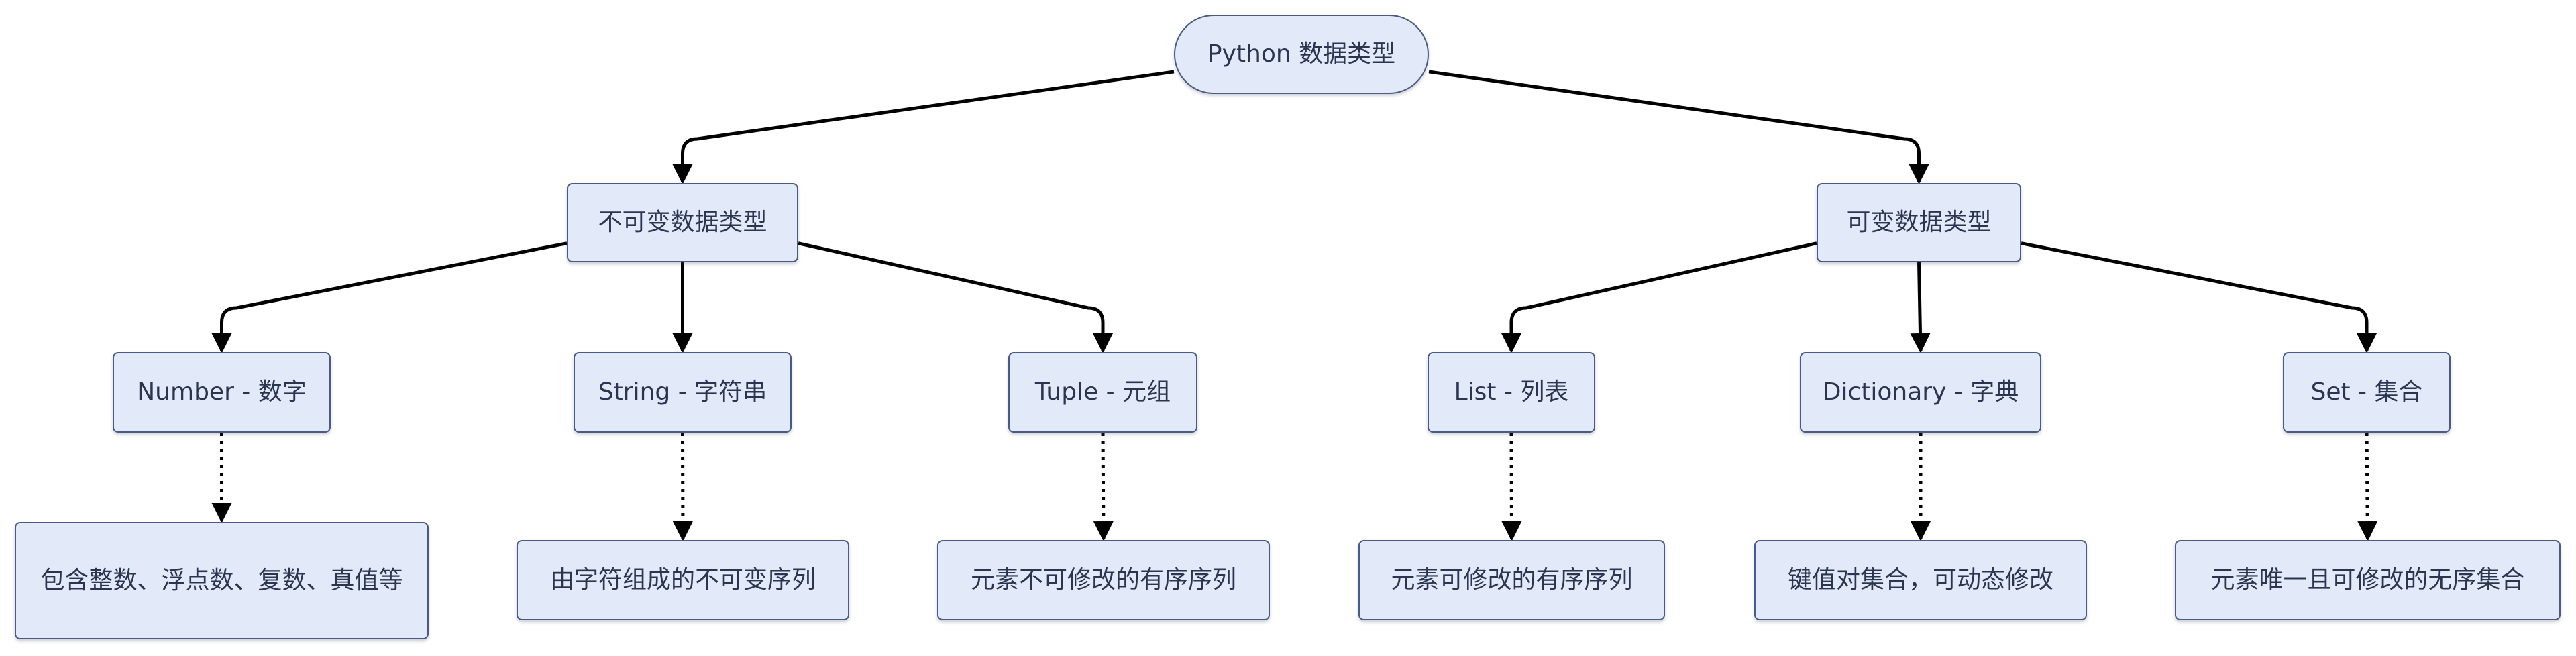 This screenshot has height=656, width=2576. I want to click on set-description-node: 元素唯一且可修改的无序集合, so click(2368, 580).